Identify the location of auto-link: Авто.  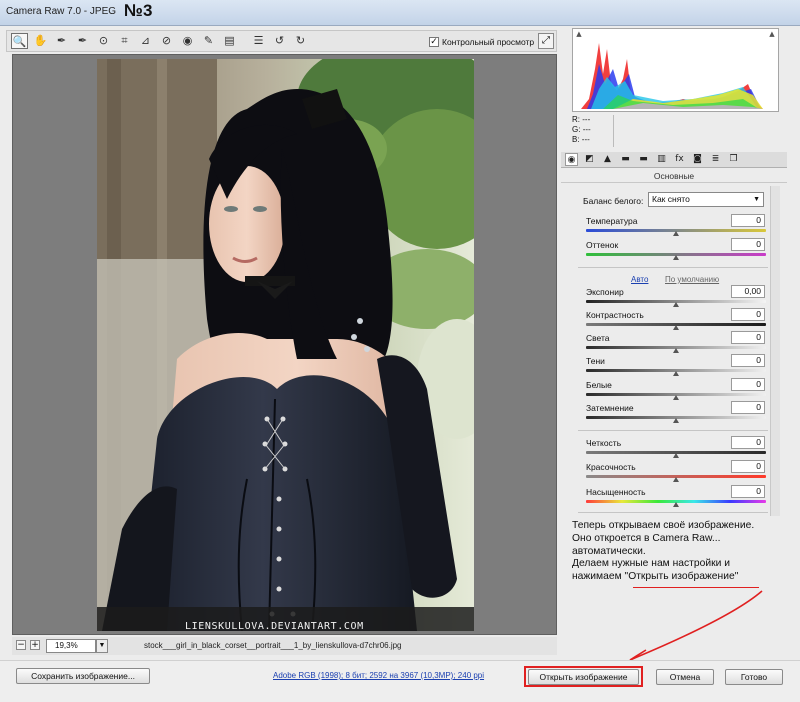
(639, 279).